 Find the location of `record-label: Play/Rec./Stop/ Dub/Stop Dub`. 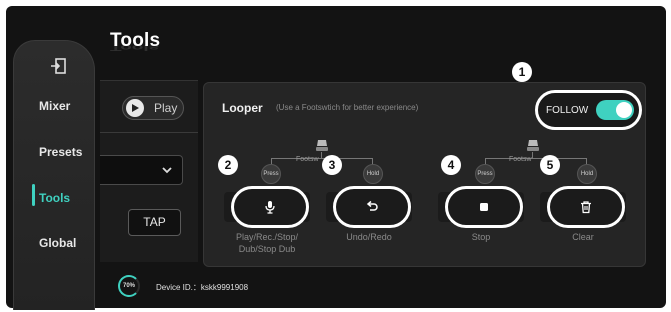

record-label: Play/Rec./Stop/ Dub/Stop Dub is located at coordinates (267, 243).